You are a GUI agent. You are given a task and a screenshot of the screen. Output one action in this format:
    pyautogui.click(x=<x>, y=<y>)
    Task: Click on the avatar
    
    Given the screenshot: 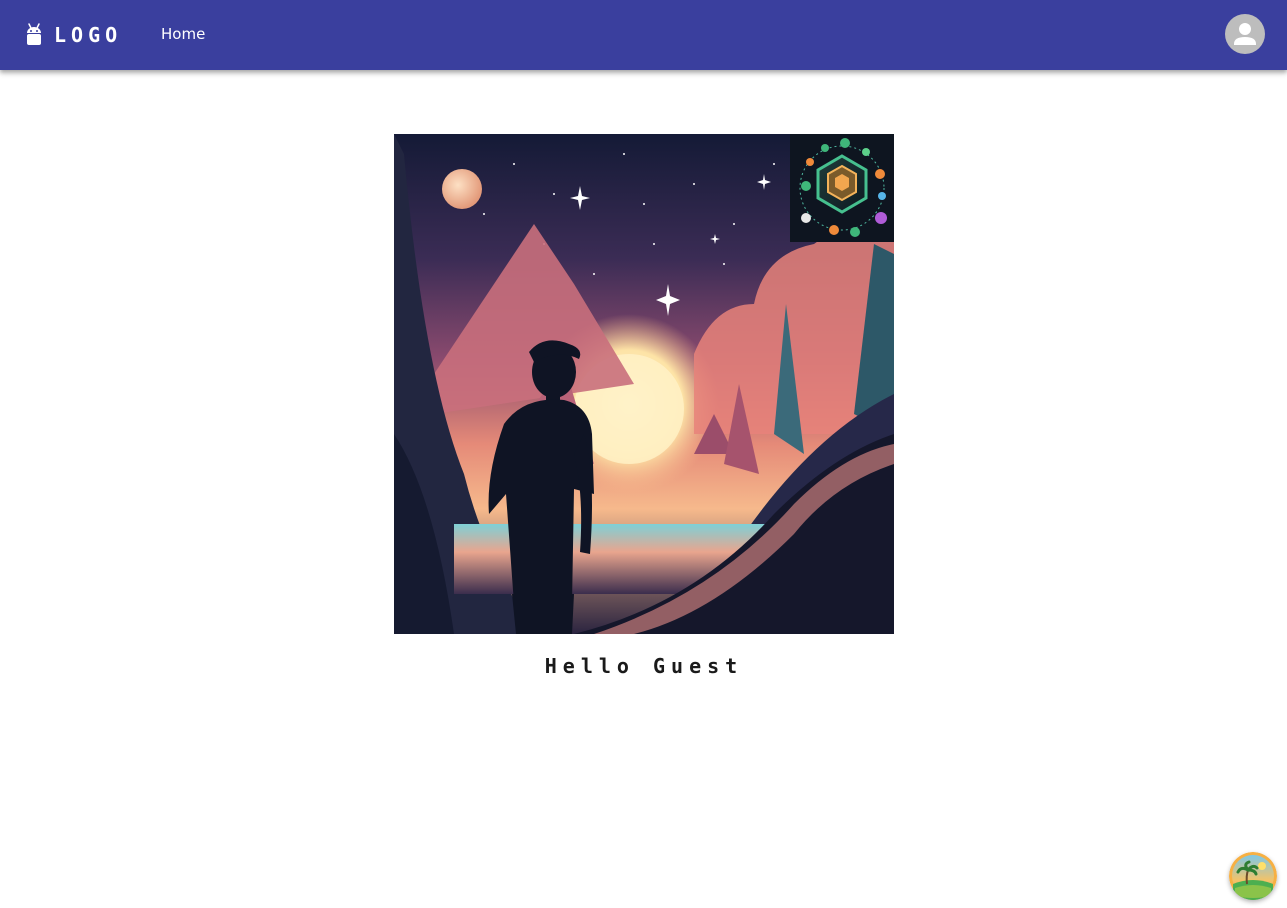 What is the action you would take?
    pyautogui.click(x=1245, y=34)
    